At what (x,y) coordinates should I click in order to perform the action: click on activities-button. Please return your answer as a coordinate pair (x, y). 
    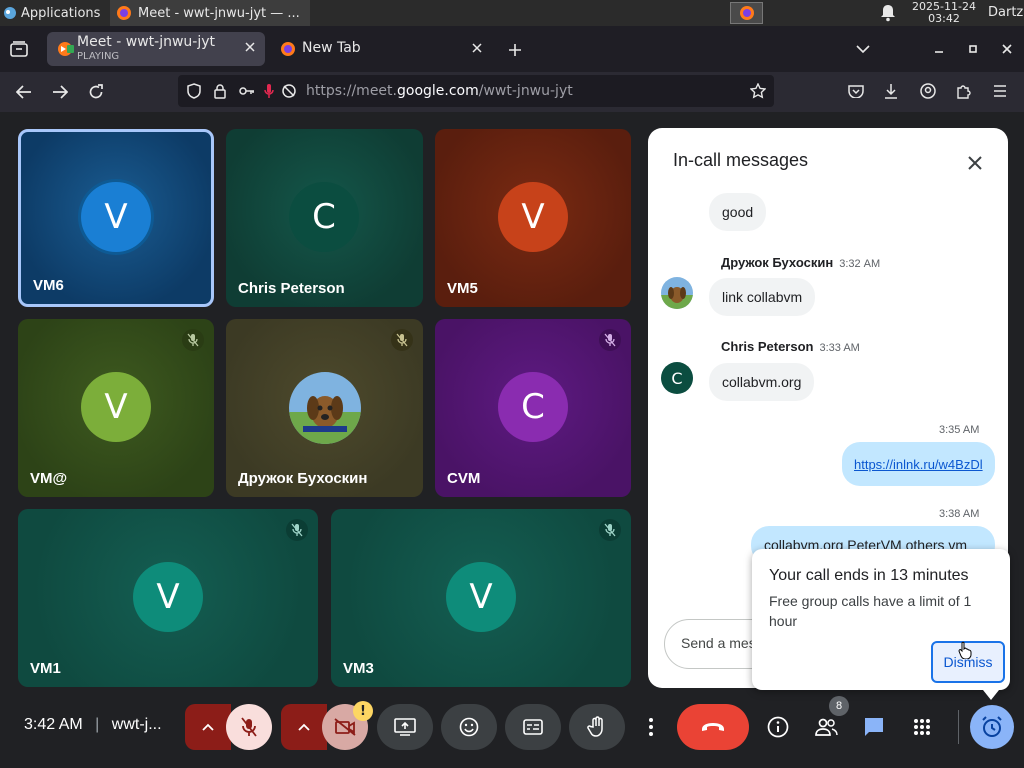
    Looking at the image, I should click on (922, 727).